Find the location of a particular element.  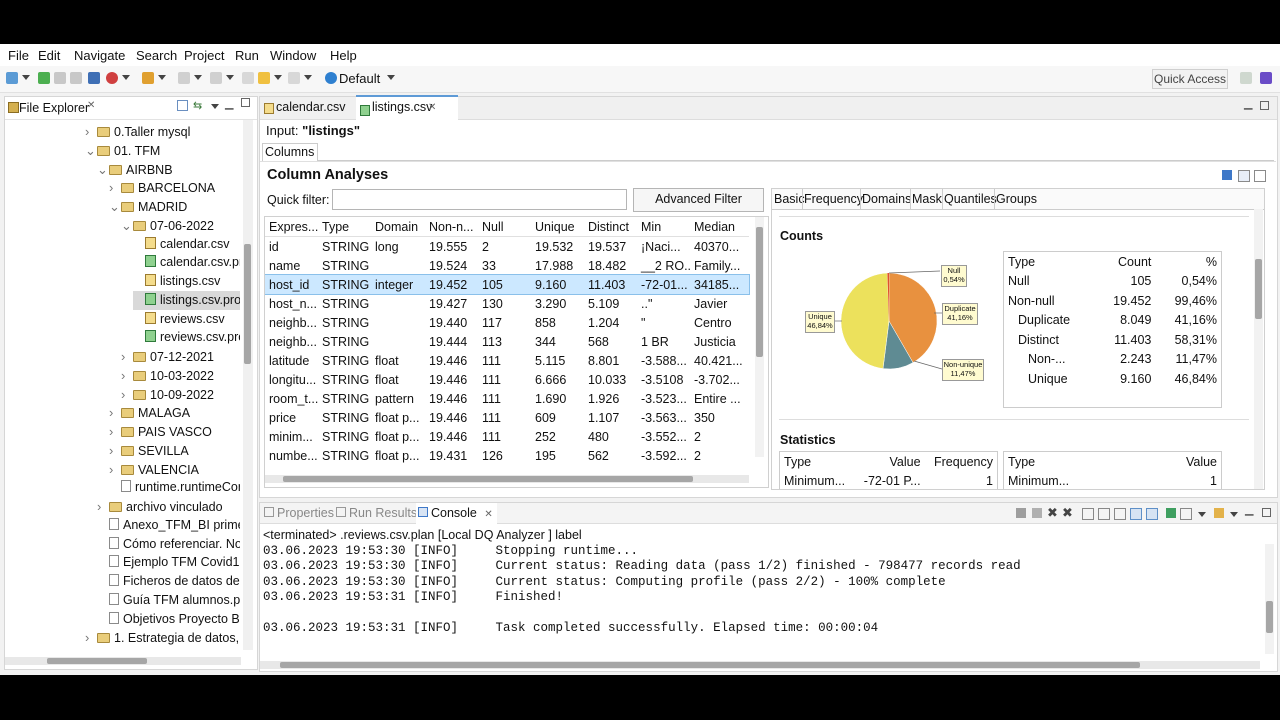

tree-item: ⌄ AIRBNB is located at coordinates (135, 169).